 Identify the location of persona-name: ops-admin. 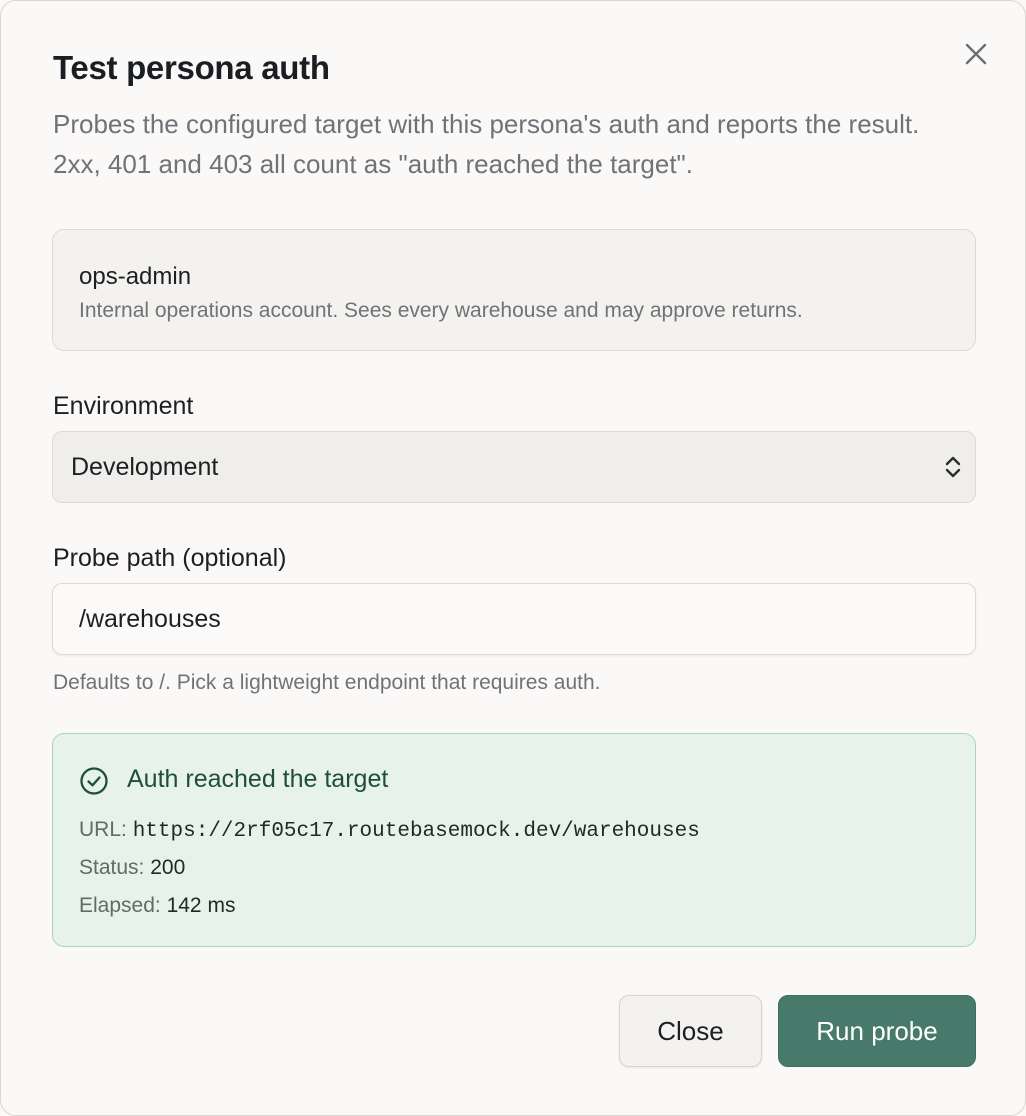
(135, 276).